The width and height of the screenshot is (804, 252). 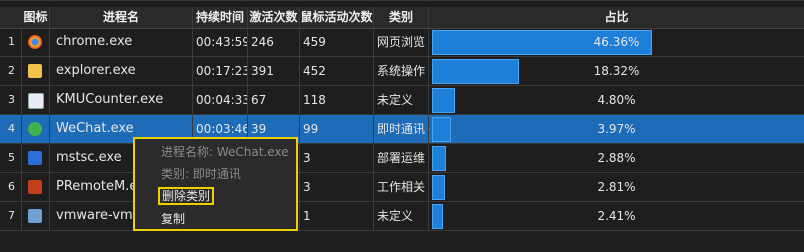 What do you see at coordinates (186, 196) in the screenshot?
I see `menu-delete-category: 删除类别` at bounding box center [186, 196].